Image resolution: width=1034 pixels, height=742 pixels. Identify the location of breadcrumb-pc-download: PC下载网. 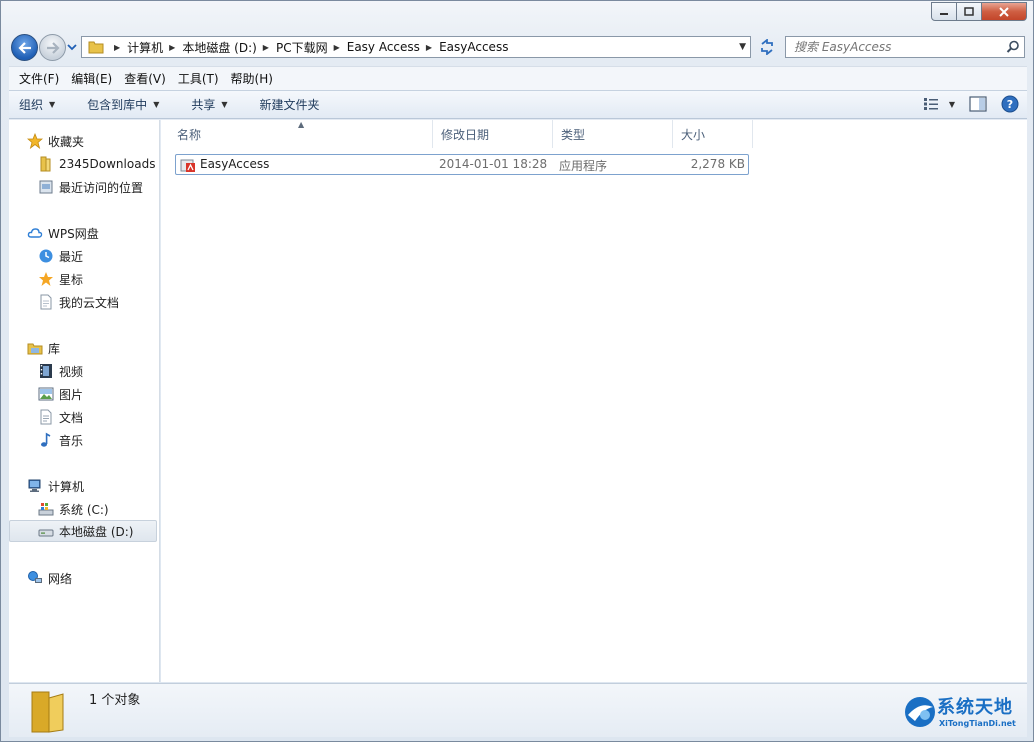
(302, 47).